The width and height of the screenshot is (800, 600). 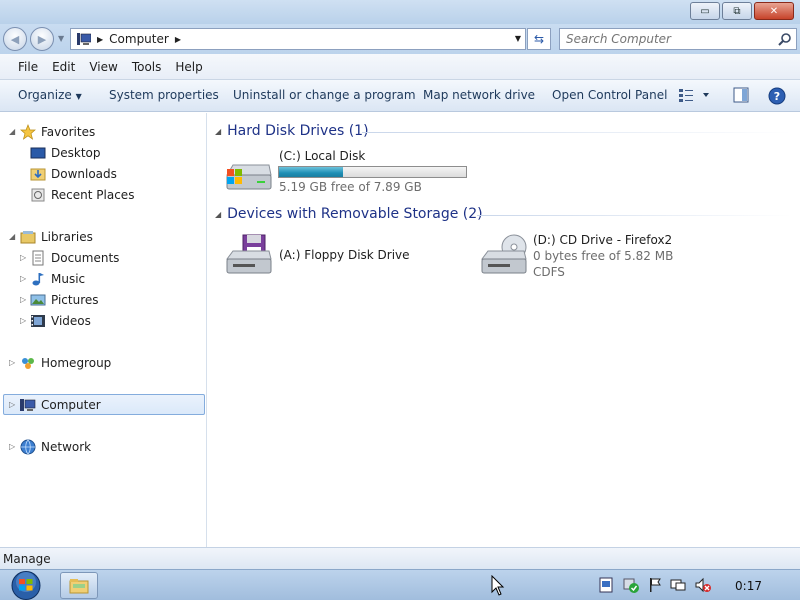 What do you see at coordinates (777, 96) in the screenshot?
I see `help-icon: ?` at bounding box center [777, 96].